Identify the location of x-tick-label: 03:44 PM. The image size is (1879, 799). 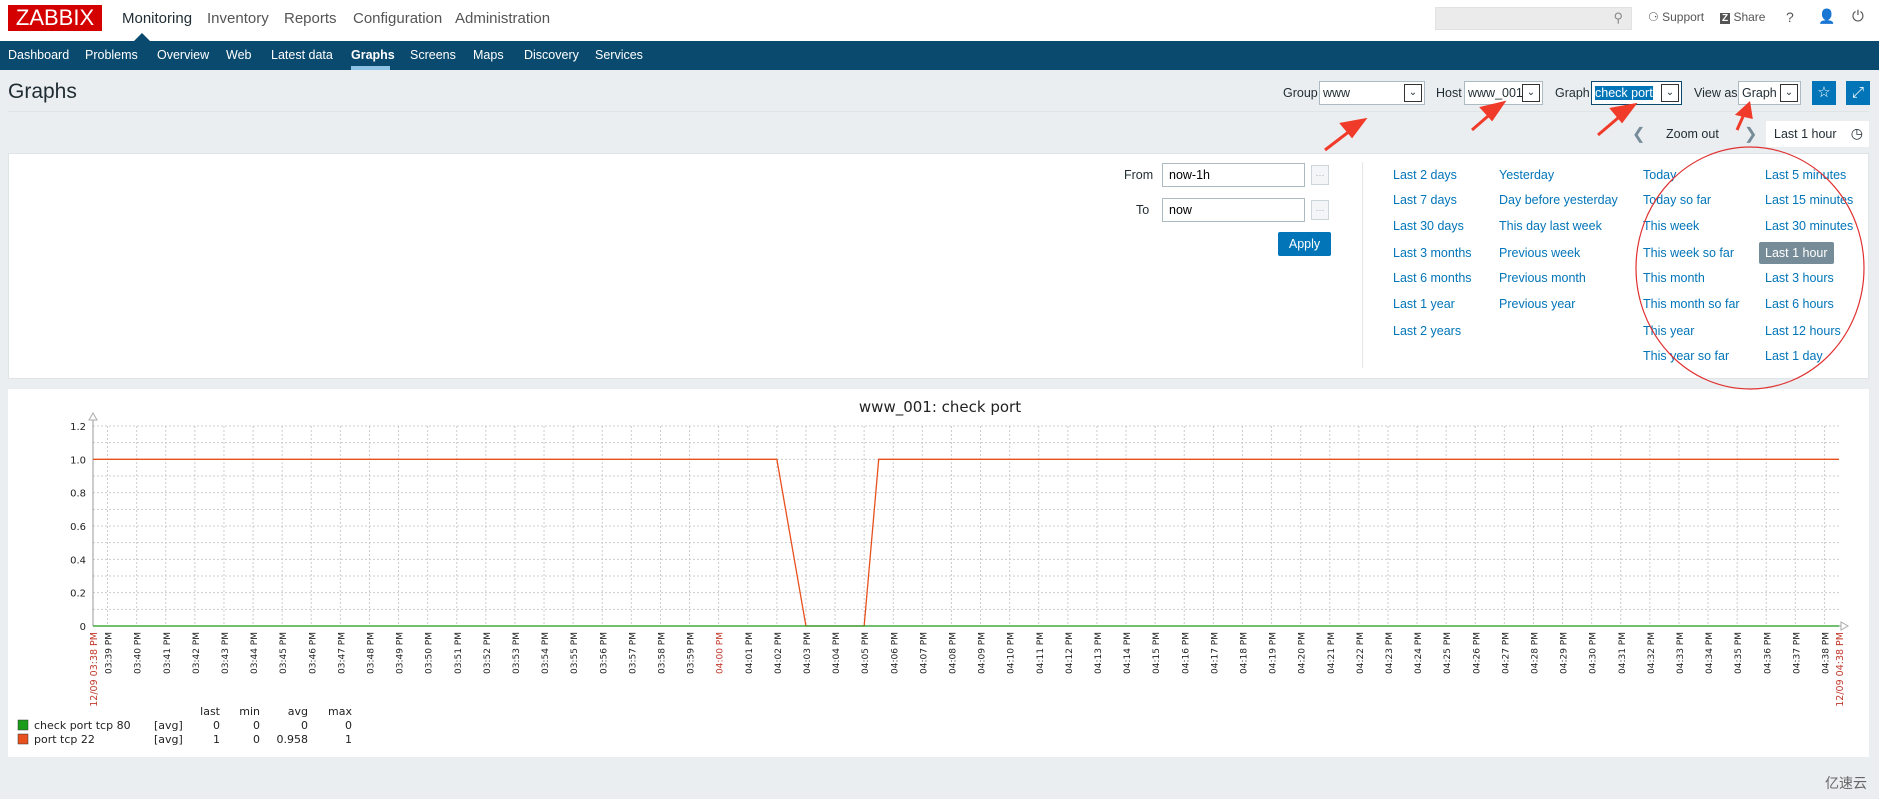
(255, 653).